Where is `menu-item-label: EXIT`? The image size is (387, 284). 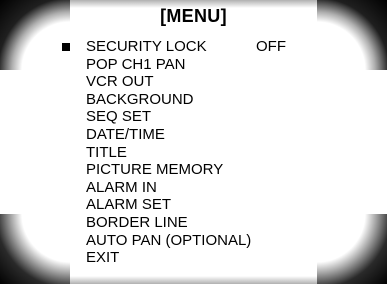 menu-item-label: EXIT is located at coordinates (103, 258).